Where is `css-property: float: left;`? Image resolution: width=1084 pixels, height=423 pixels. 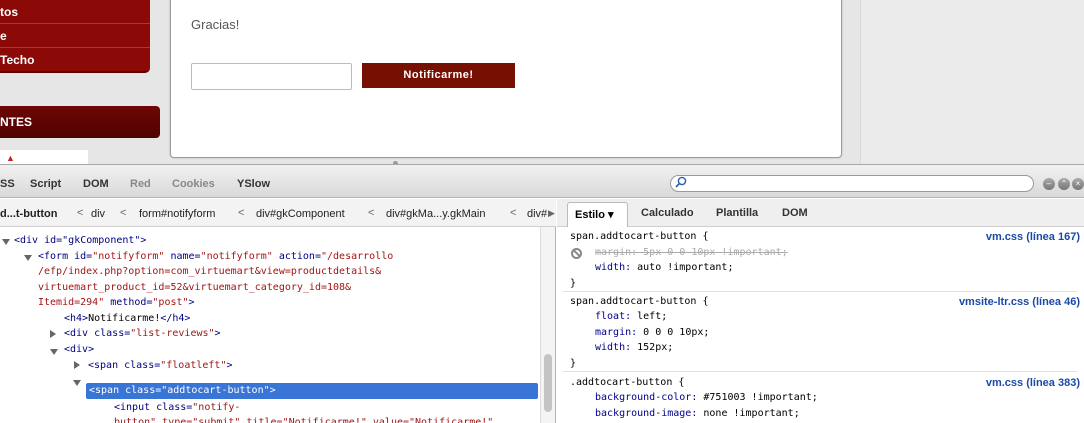 css-property: float: left; is located at coordinates (631, 317).